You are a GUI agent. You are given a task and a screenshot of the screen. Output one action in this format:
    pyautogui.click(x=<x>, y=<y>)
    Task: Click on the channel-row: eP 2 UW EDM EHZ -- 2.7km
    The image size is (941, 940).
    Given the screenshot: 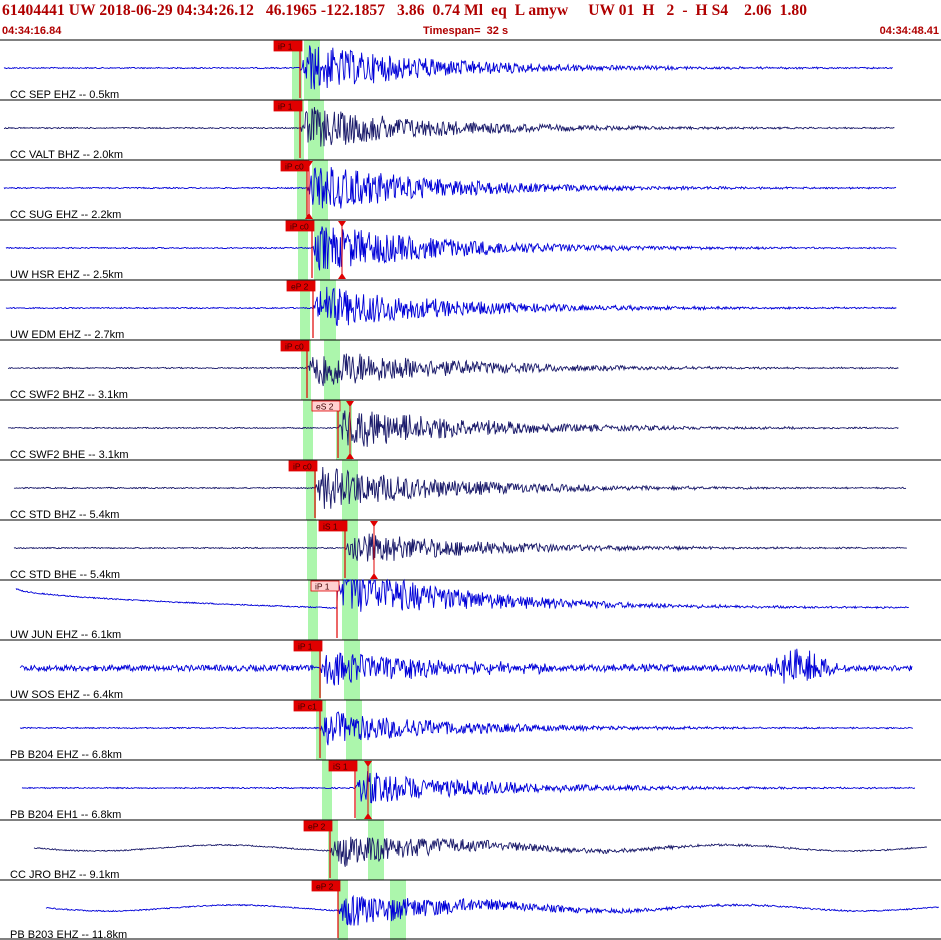 What is the action you would take?
    pyautogui.click(x=470, y=310)
    